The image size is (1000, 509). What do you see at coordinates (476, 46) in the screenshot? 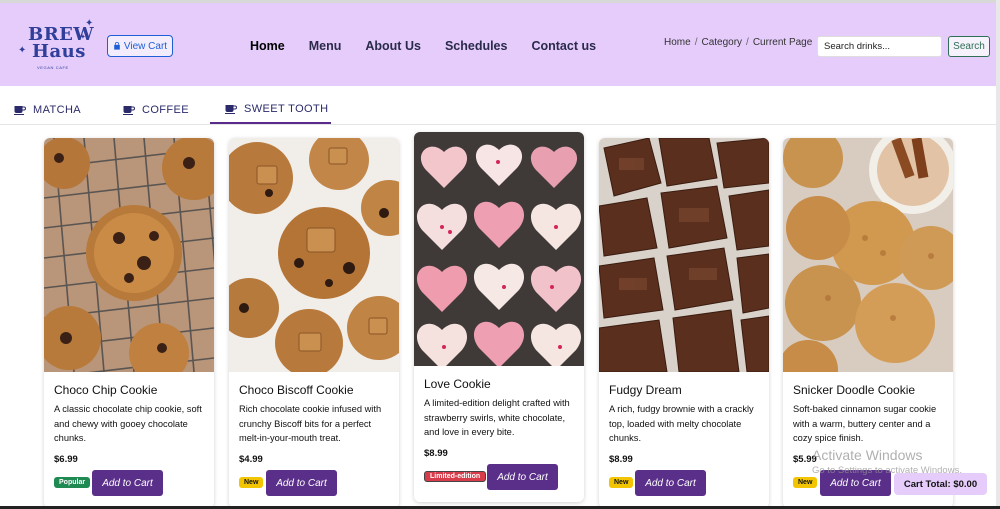
I see `nav-schedules: Schedules` at bounding box center [476, 46].